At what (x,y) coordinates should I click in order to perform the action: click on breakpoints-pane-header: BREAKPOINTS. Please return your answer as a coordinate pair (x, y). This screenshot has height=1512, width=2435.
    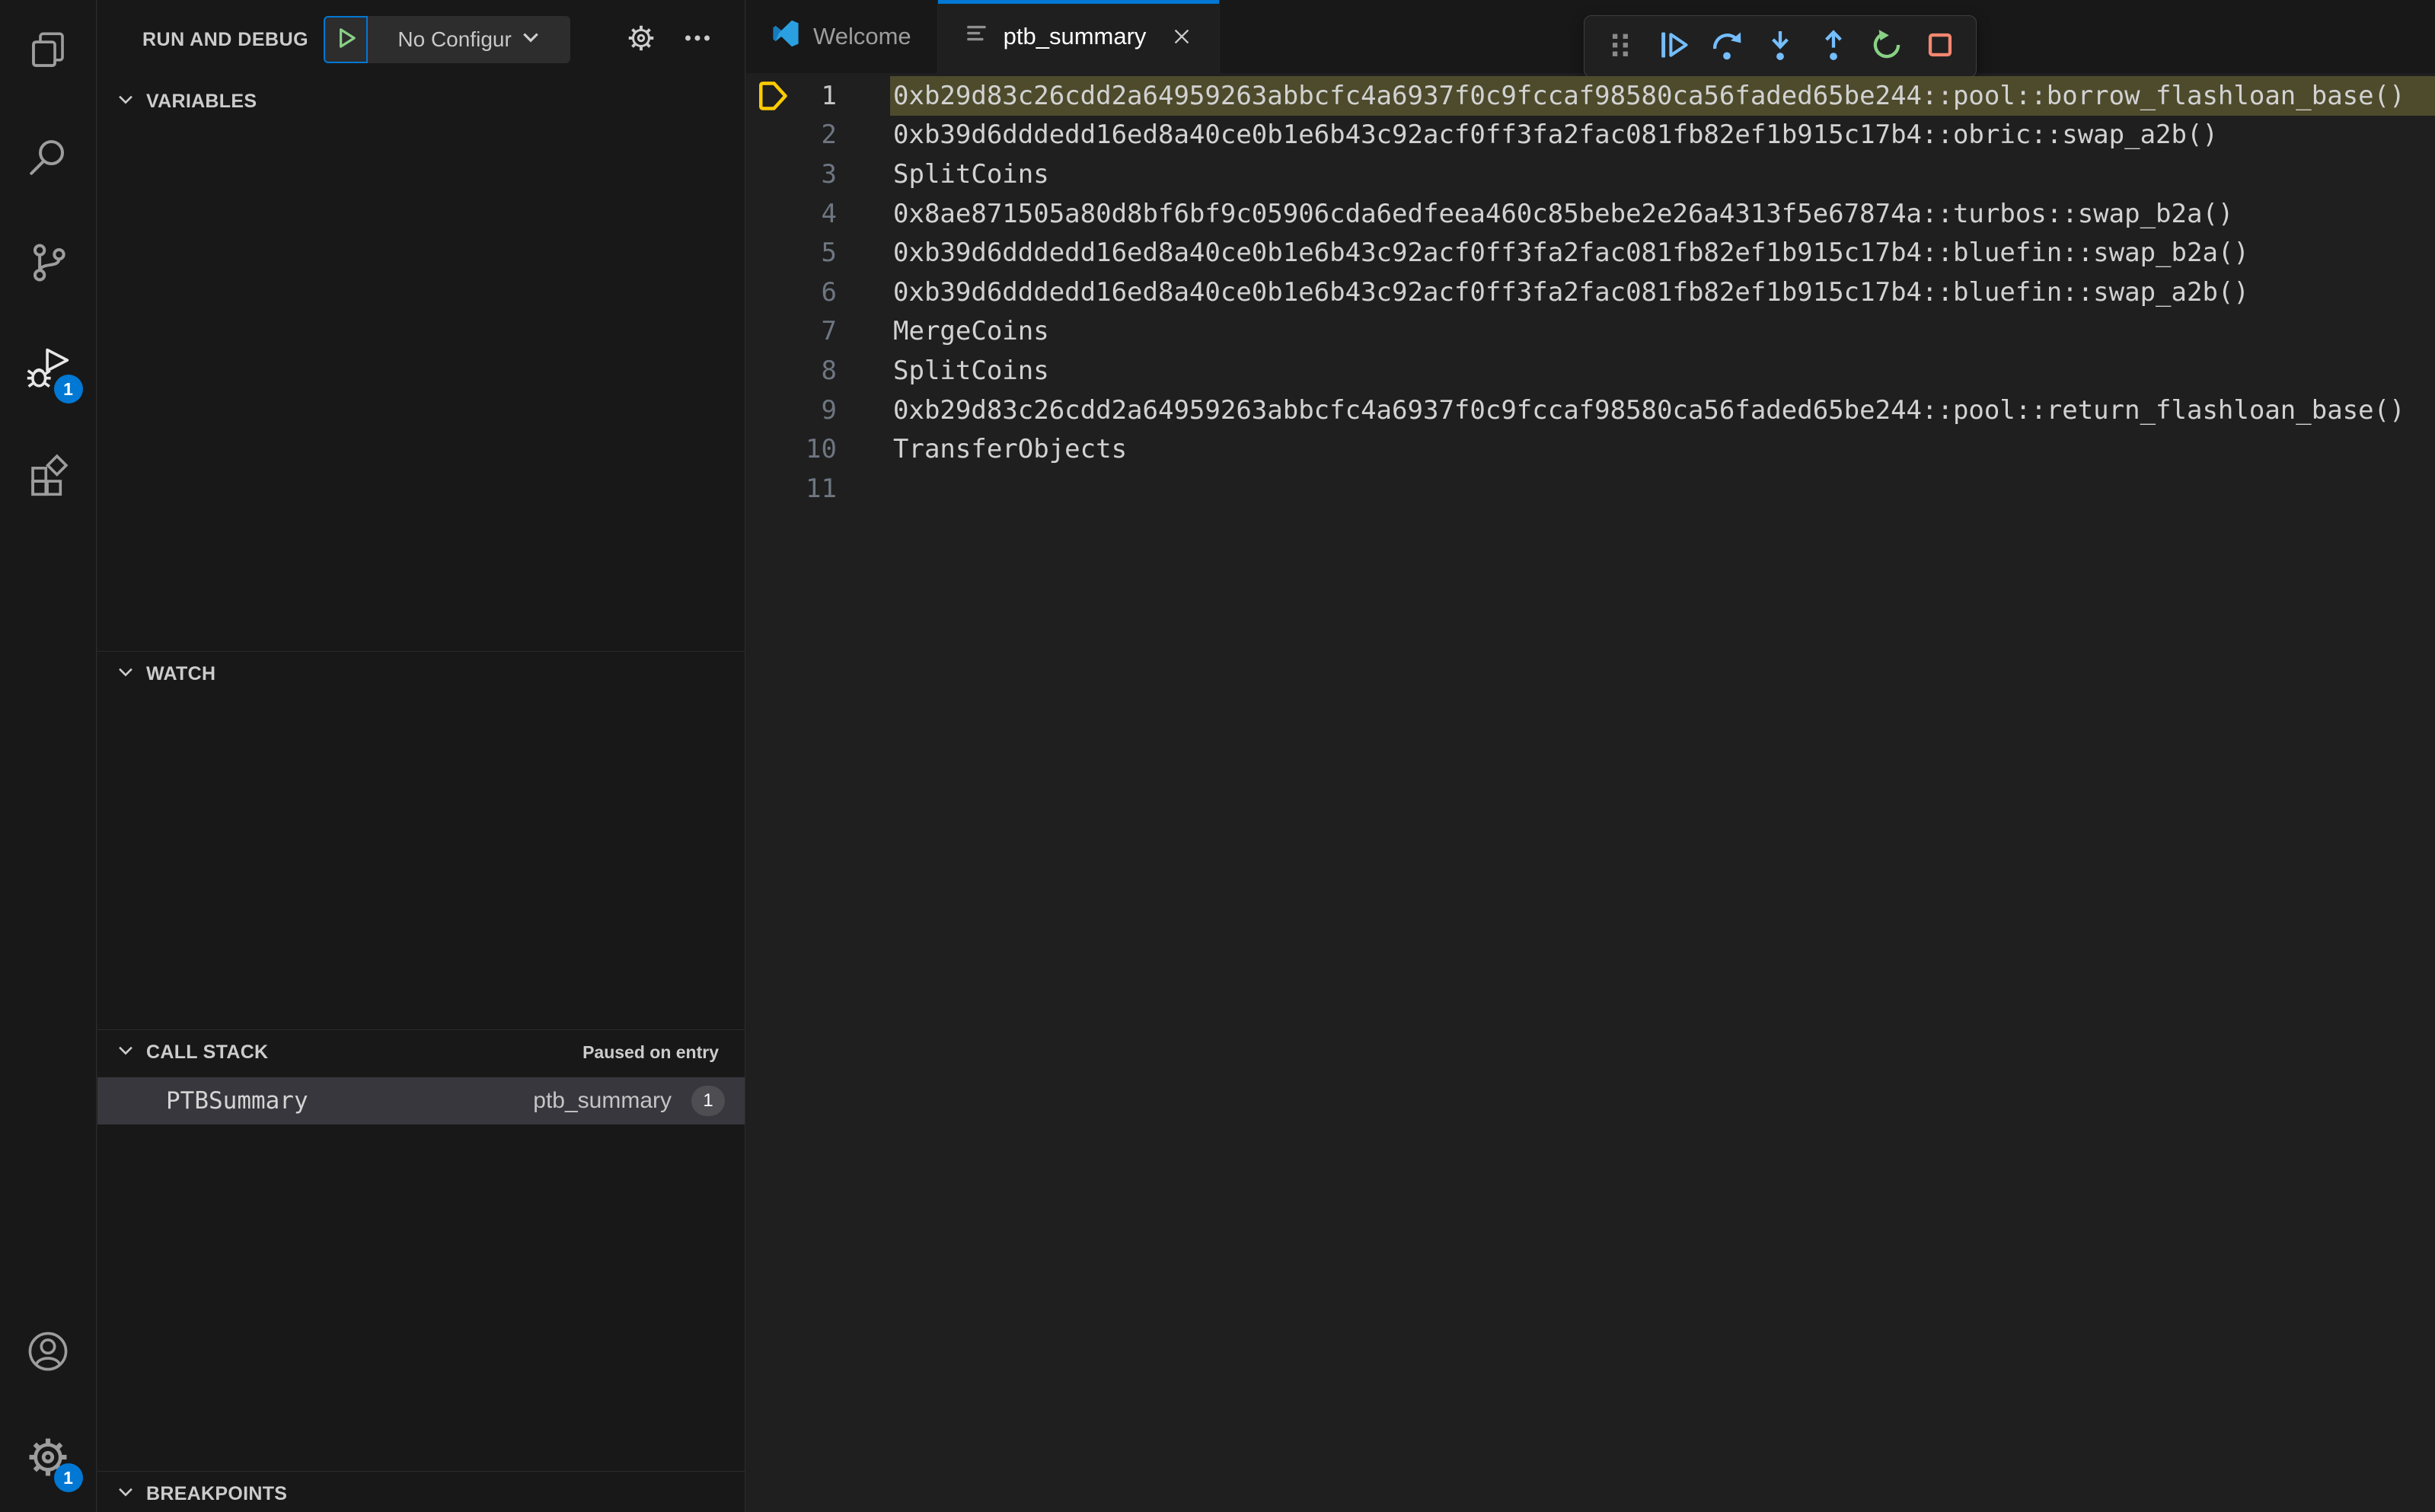
    Looking at the image, I should click on (421, 1492).